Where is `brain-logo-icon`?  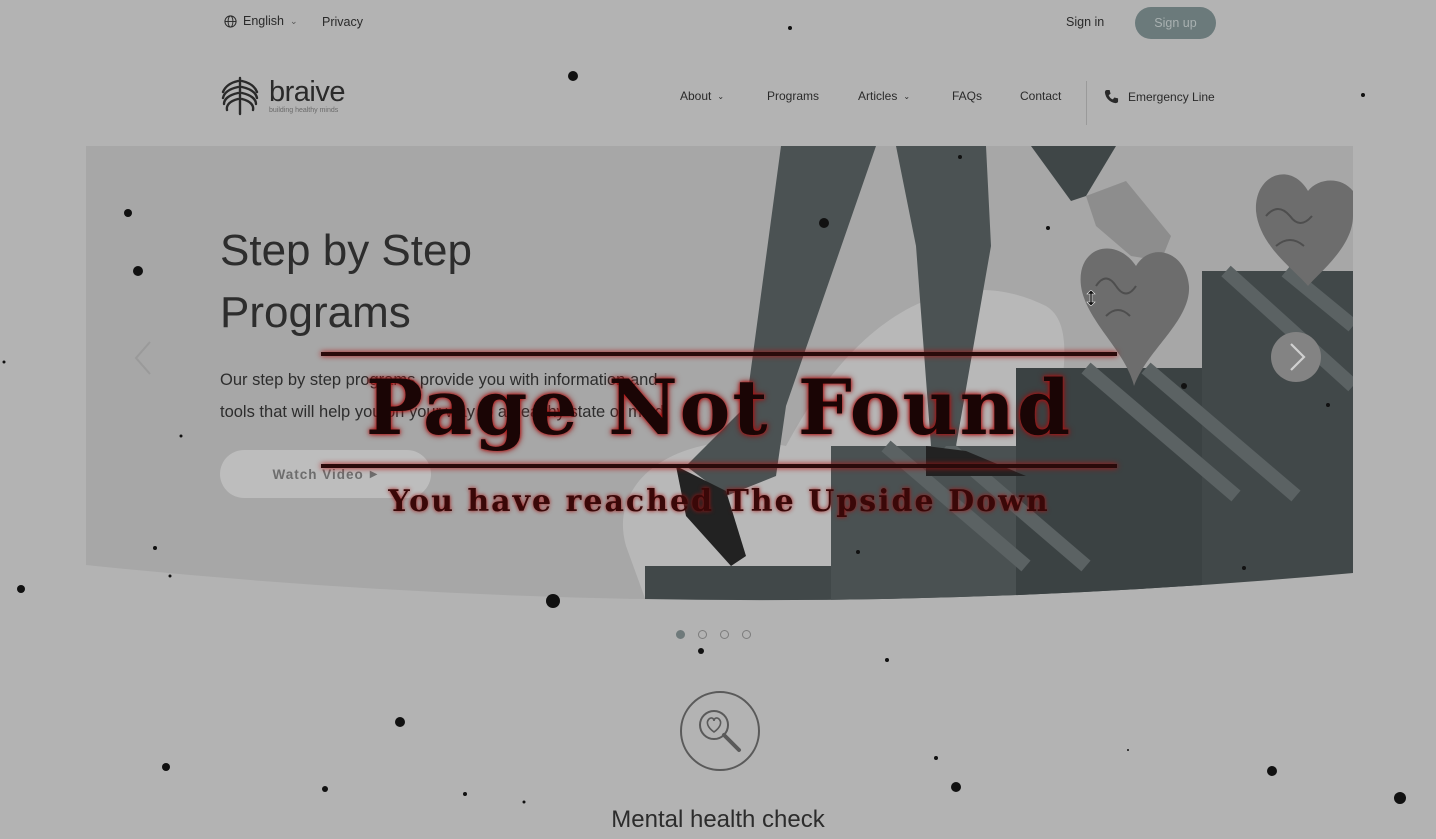 brain-logo-icon is located at coordinates (240, 96).